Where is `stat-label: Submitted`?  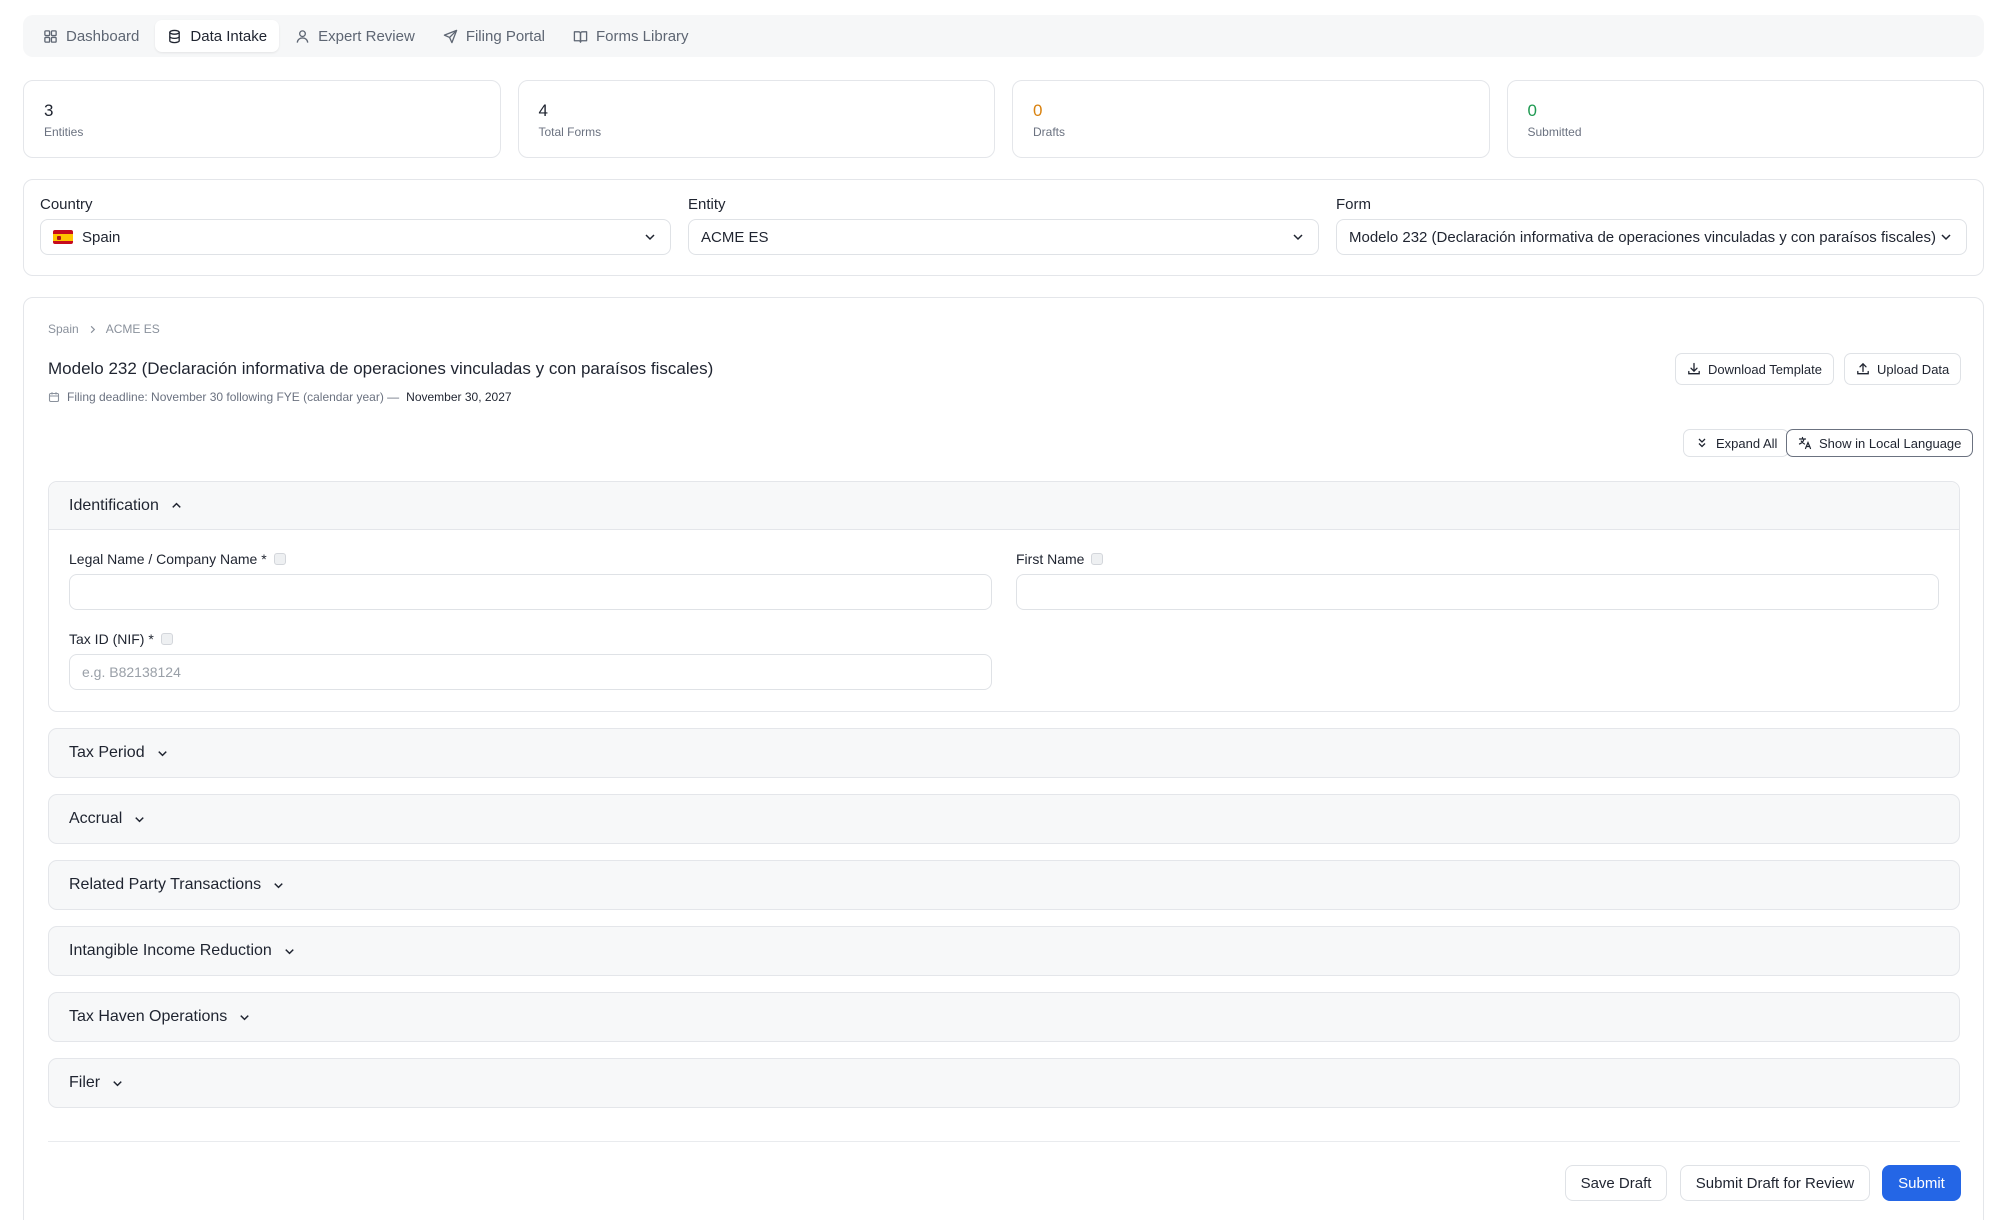
stat-label: Submitted is located at coordinates (1554, 132).